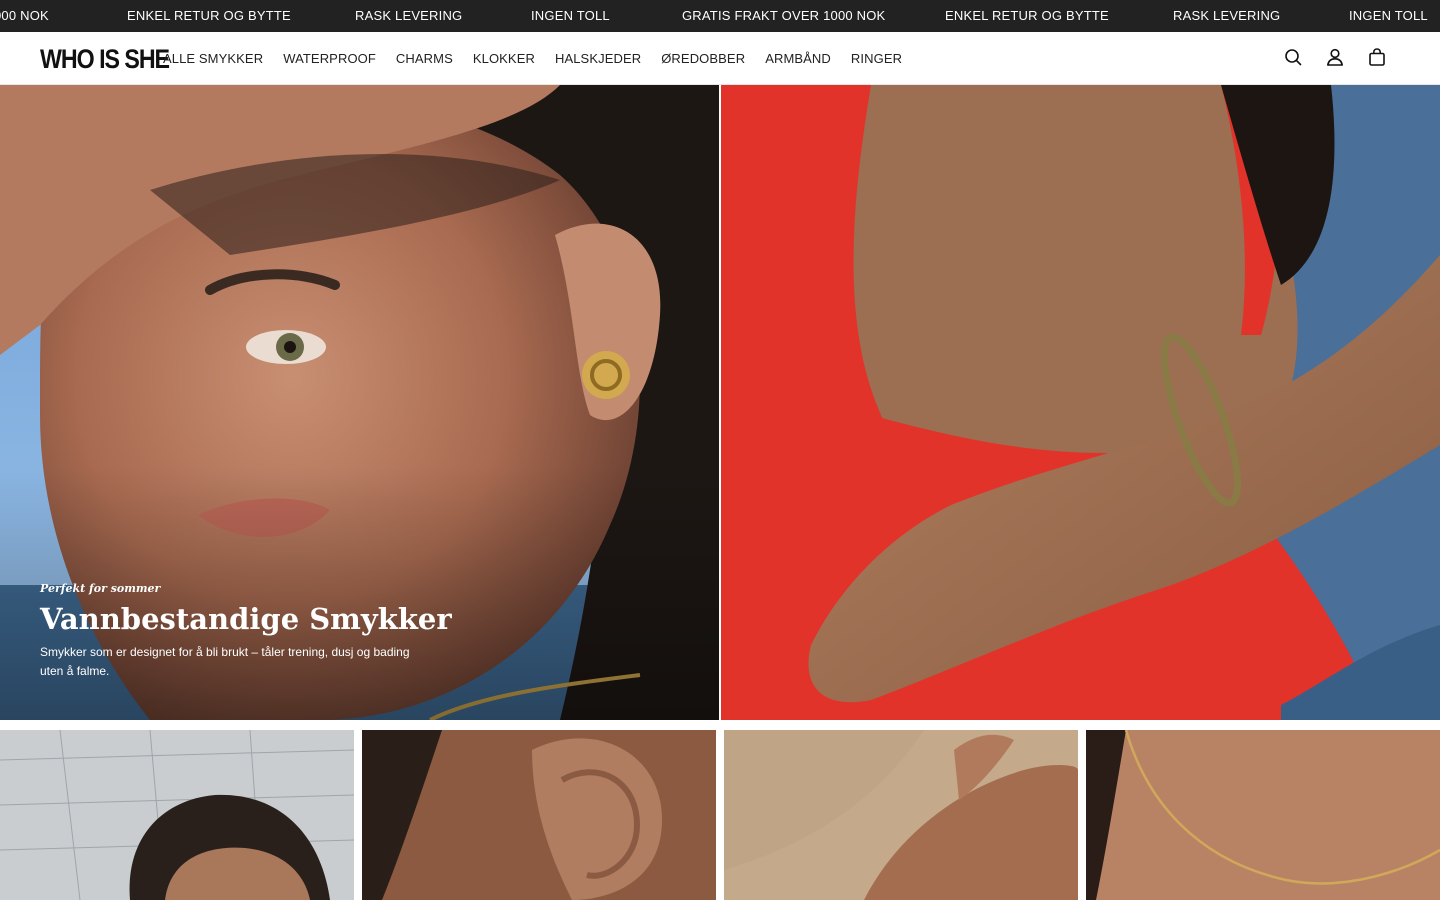 Image resolution: width=1440 pixels, height=900 pixels. What do you see at coordinates (100, 588) in the screenshot?
I see `hero-eyebrow: Perfekt for sommer` at bounding box center [100, 588].